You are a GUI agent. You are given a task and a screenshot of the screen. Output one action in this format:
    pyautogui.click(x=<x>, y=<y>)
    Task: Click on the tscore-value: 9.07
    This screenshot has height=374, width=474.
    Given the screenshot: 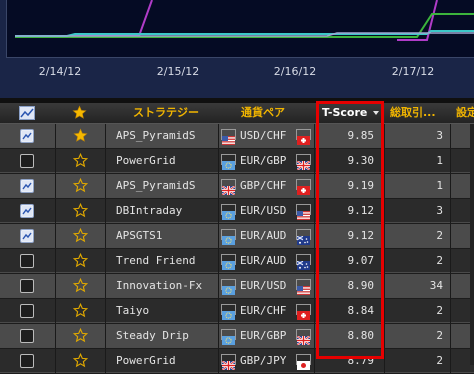 What is the action you would take?
    pyautogui.click(x=361, y=260)
    